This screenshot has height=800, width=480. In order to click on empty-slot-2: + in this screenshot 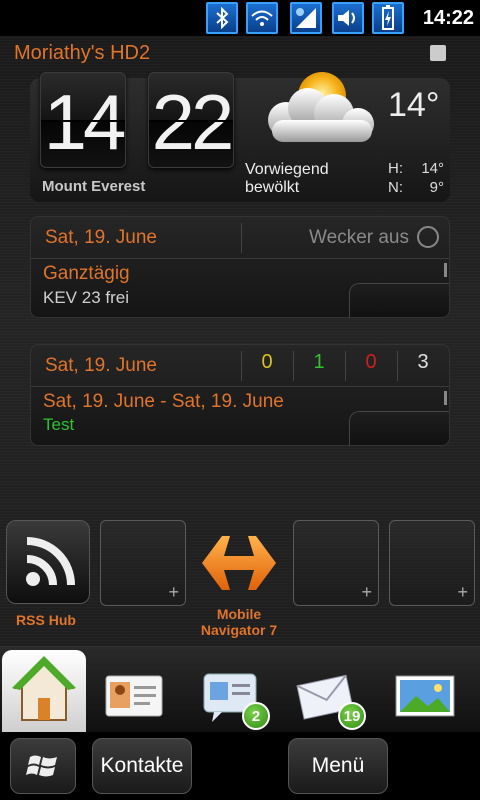, I will do `click(336, 563)`.